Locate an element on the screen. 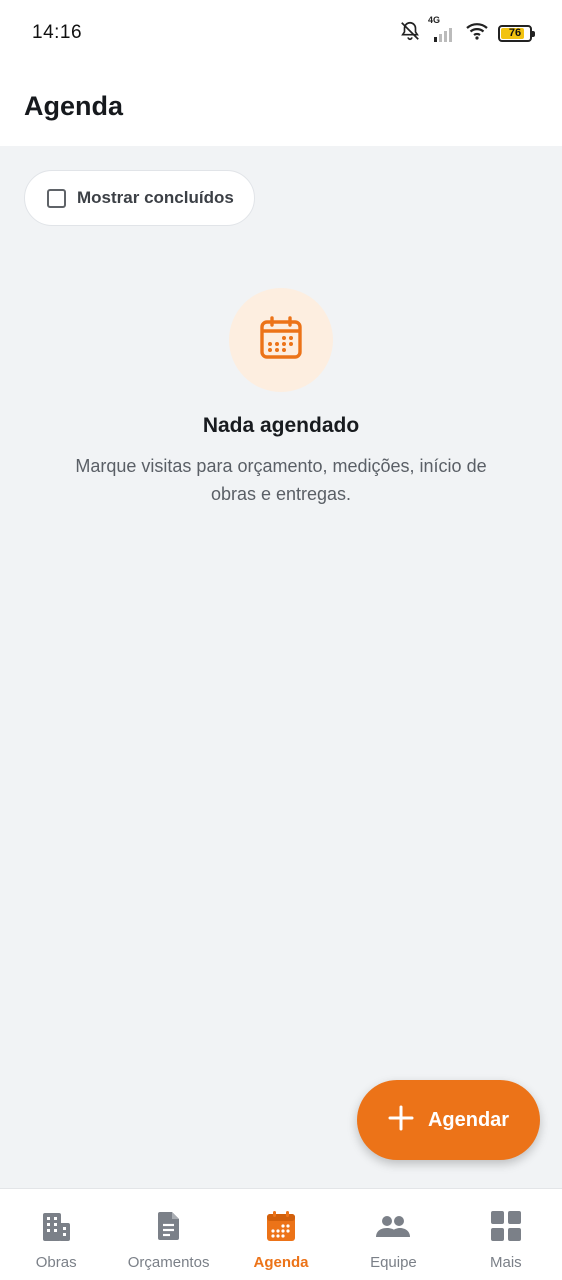 Image resolution: width=562 pixels, height=1280 pixels. nav-item-obras: Obras is located at coordinates (56, 1234).